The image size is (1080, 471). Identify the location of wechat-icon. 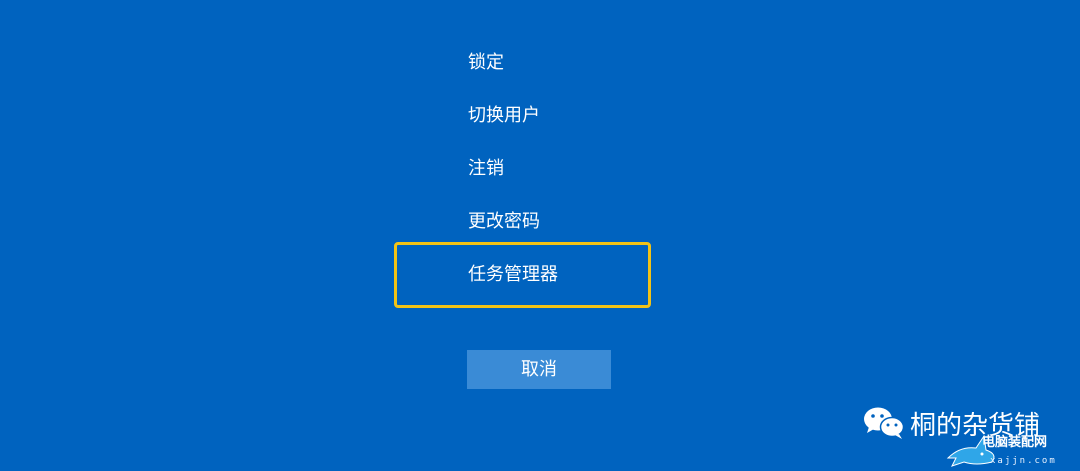
(884, 423).